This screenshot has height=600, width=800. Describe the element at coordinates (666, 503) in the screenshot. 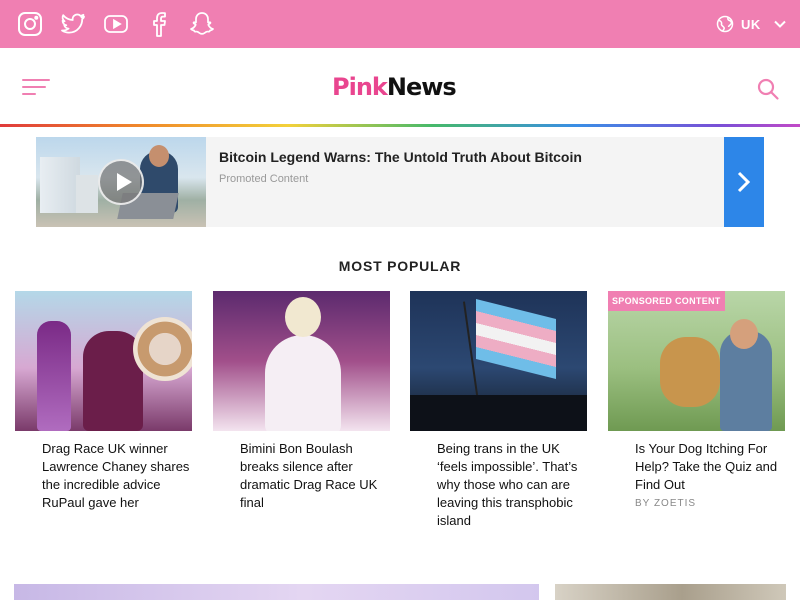

I see `sponsor-byline: BY ZOETIS` at that location.